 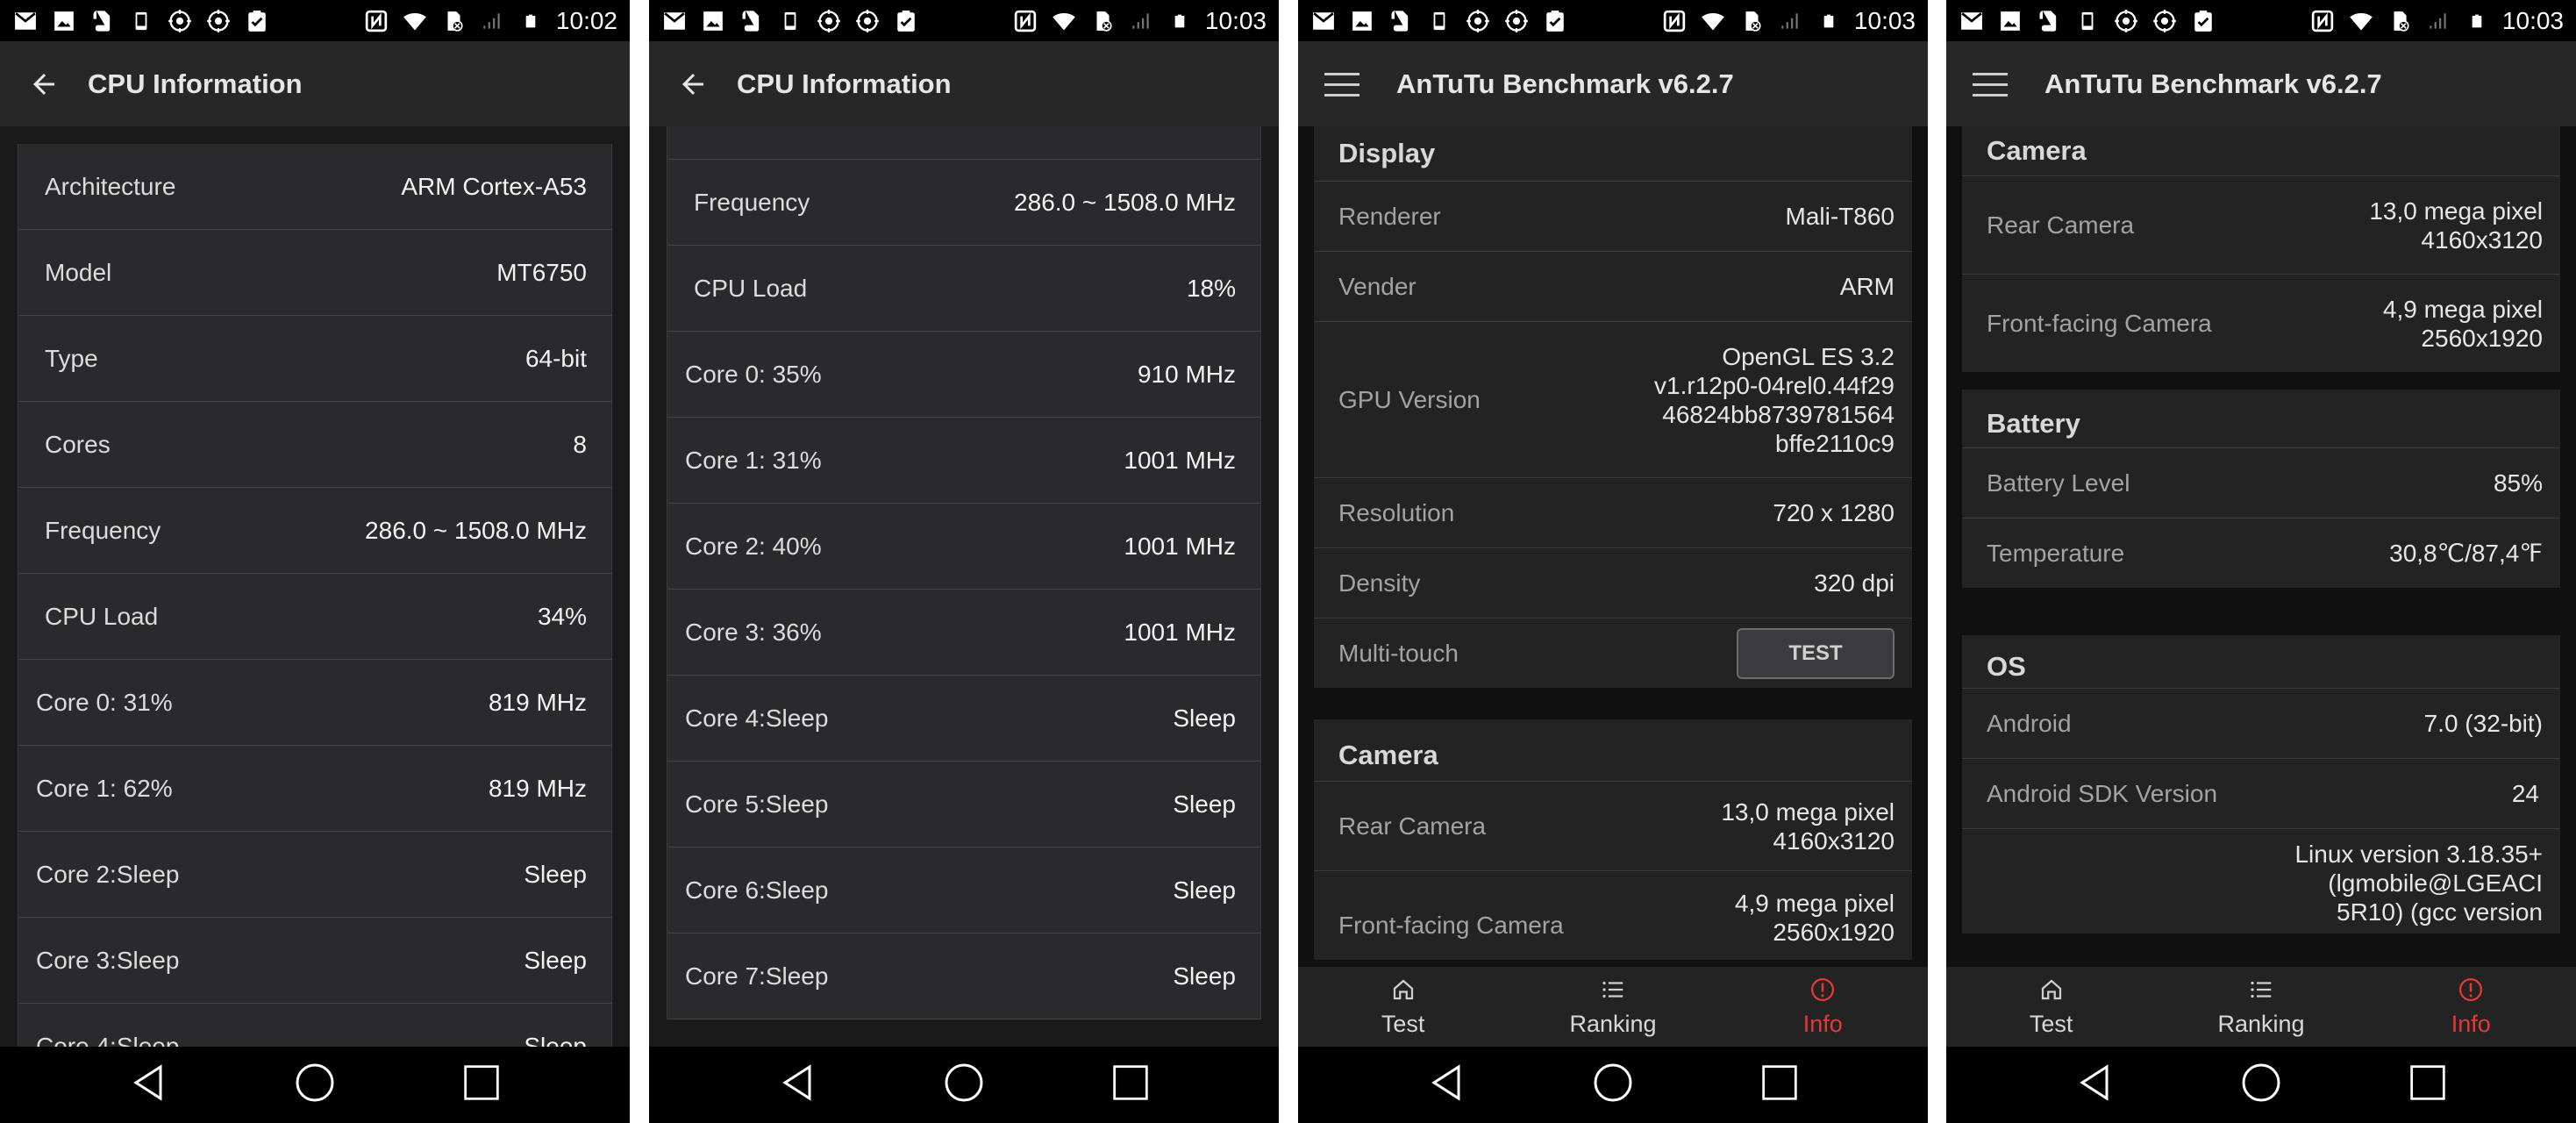 What do you see at coordinates (315, 789) in the screenshot?
I see `core-row: Core 1: 62% 819 MHz` at bounding box center [315, 789].